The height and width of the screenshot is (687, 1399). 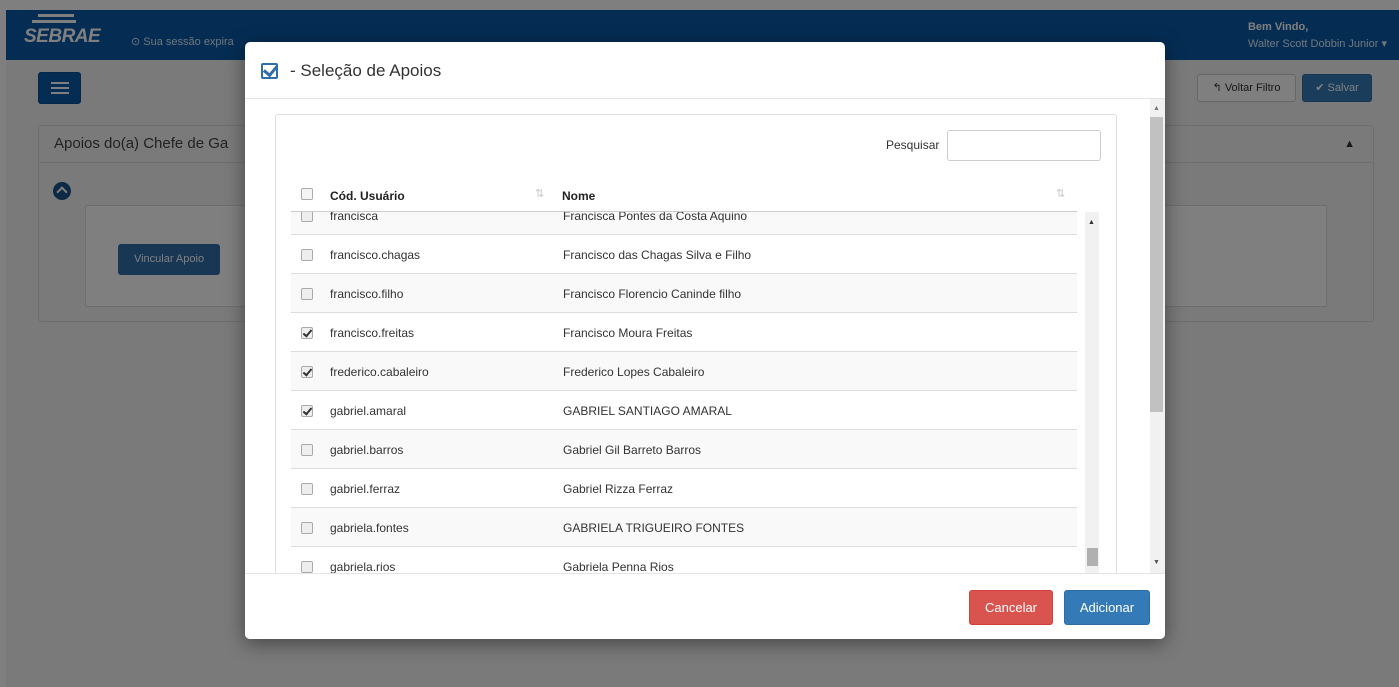 What do you see at coordinates (379, 372) in the screenshot?
I see `row-cod-usuario: frederico.cabaleiro` at bounding box center [379, 372].